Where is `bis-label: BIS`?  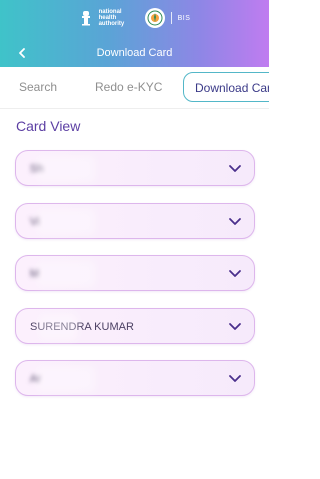
bis-label: BIS is located at coordinates (184, 18).